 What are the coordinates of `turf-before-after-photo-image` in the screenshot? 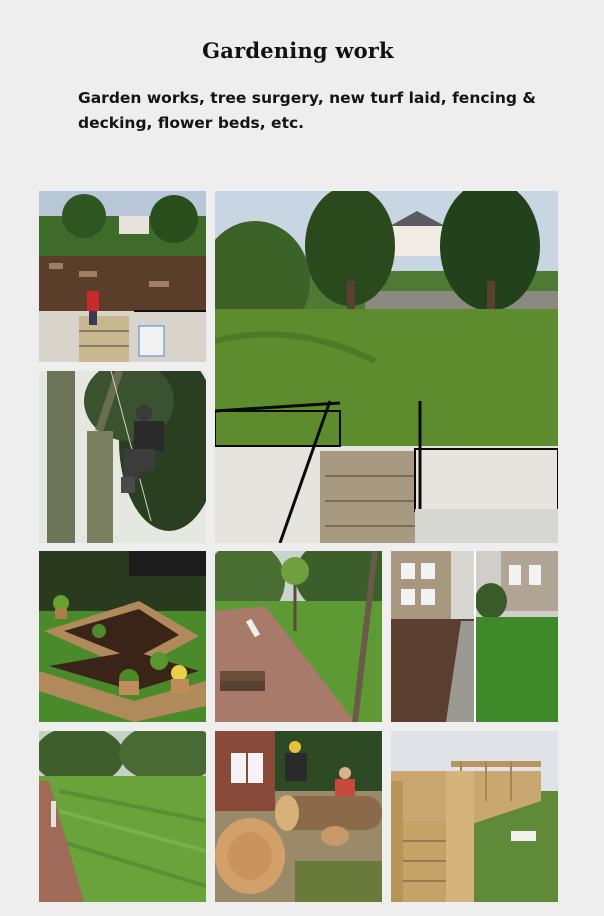 It's located at (474, 636).